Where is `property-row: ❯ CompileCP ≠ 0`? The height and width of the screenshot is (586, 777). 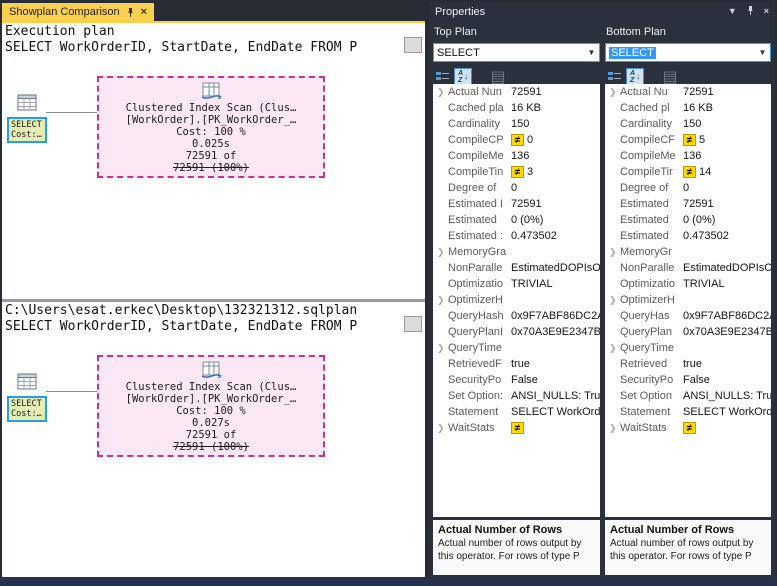
property-row: ❯ CompileCP ≠ 0 is located at coordinates (516, 140).